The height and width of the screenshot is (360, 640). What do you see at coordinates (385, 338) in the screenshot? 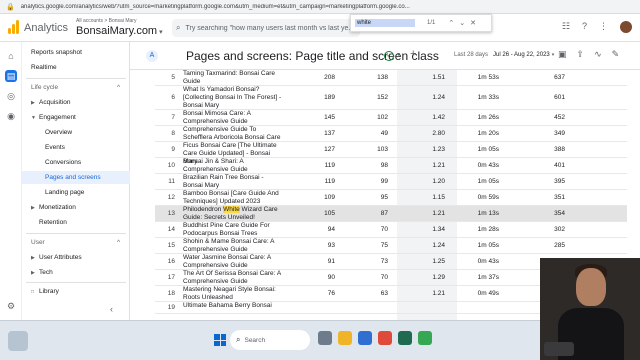
I see `chrome-icon` at bounding box center [385, 338].